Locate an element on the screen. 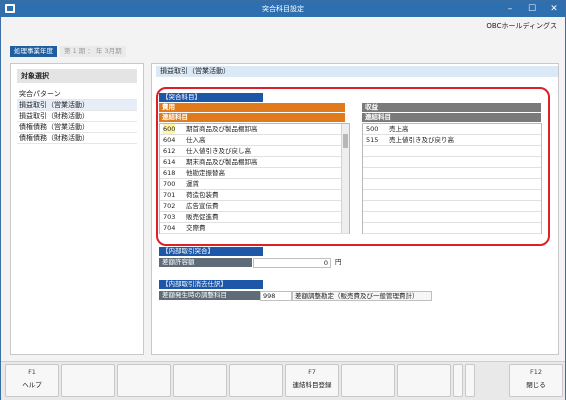 This screenshot has height=400, width=566. fiscal-period: 処理事業年度第 1 期 ： 年 3月期 is located at coordinates (68, 51).